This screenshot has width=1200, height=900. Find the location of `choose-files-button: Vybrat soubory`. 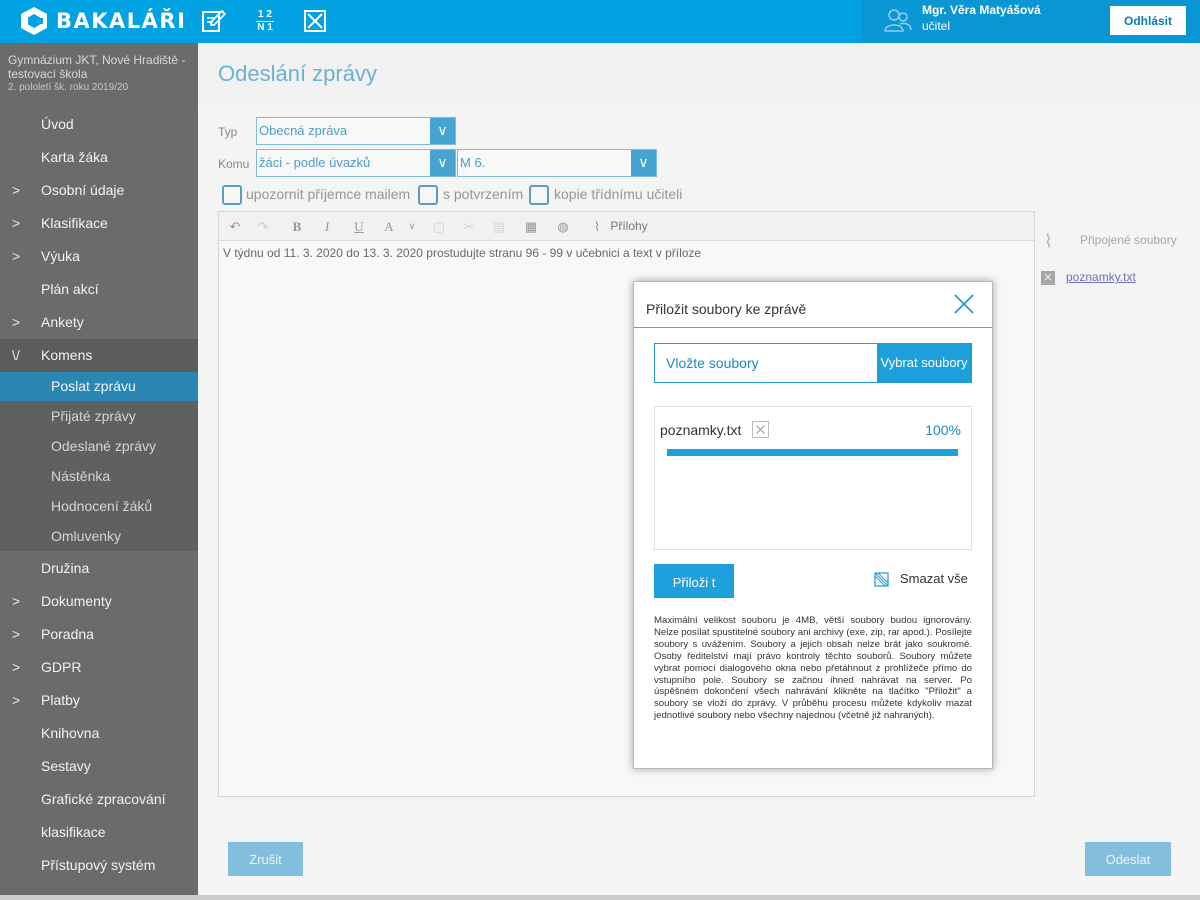

choose-files-button: Vybrat soubory is located at coordinates (924, 363).